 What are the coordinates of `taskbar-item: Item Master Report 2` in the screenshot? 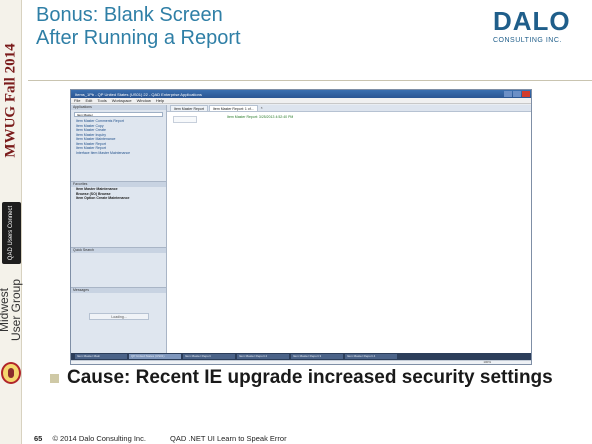 It's located at (263, 356).